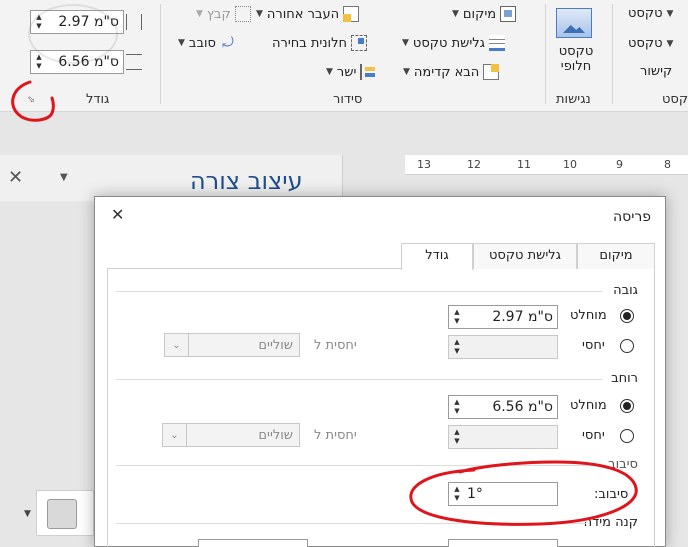 Image resolution: width=688 pixels, height=547 pixels. I want to click on height-absolute-stepper: ▲ ▼ 2.97 ס"מ, so click(503, 317).